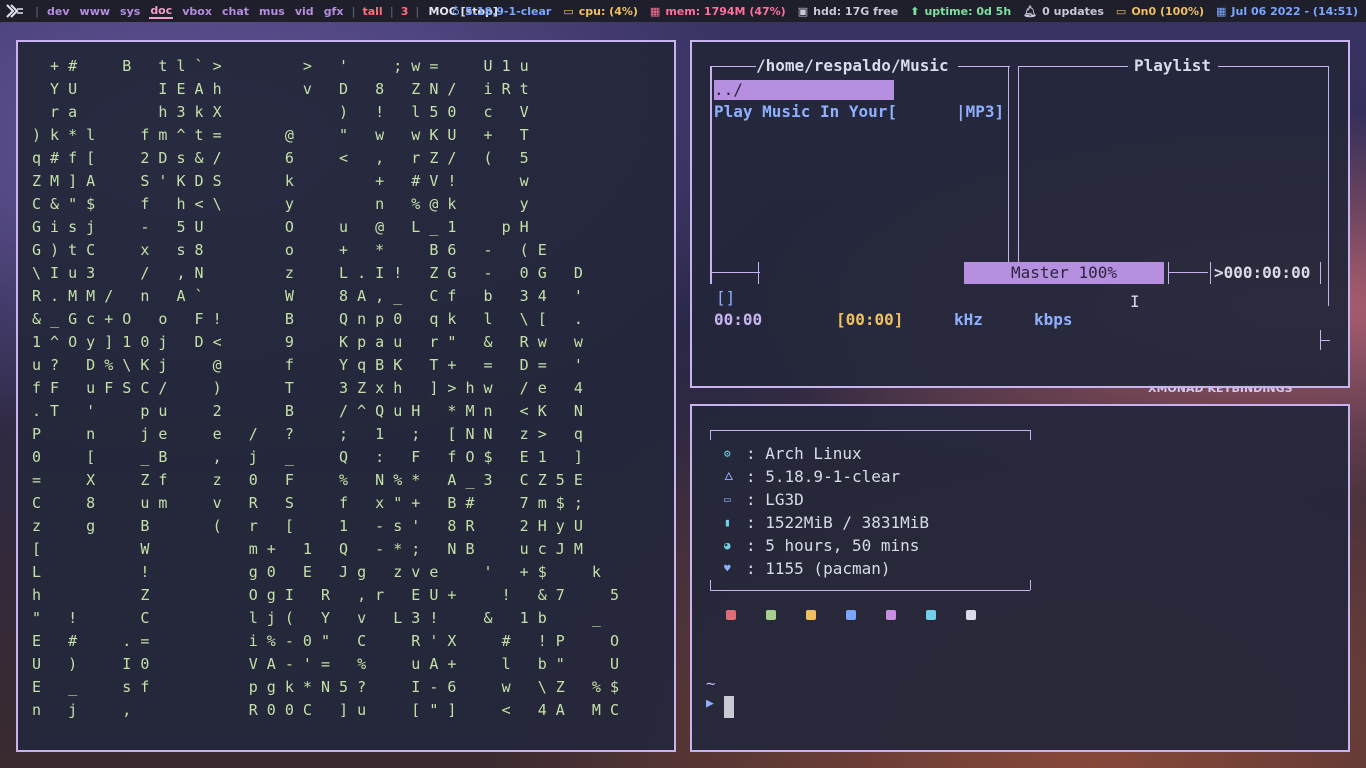  What do you see at coordinates (307, 526) in the screenshot?
I see `matrix-row: z g B ( r [ 1 - s ' 8 R 2 H y U` at bounding box center [307, 526].